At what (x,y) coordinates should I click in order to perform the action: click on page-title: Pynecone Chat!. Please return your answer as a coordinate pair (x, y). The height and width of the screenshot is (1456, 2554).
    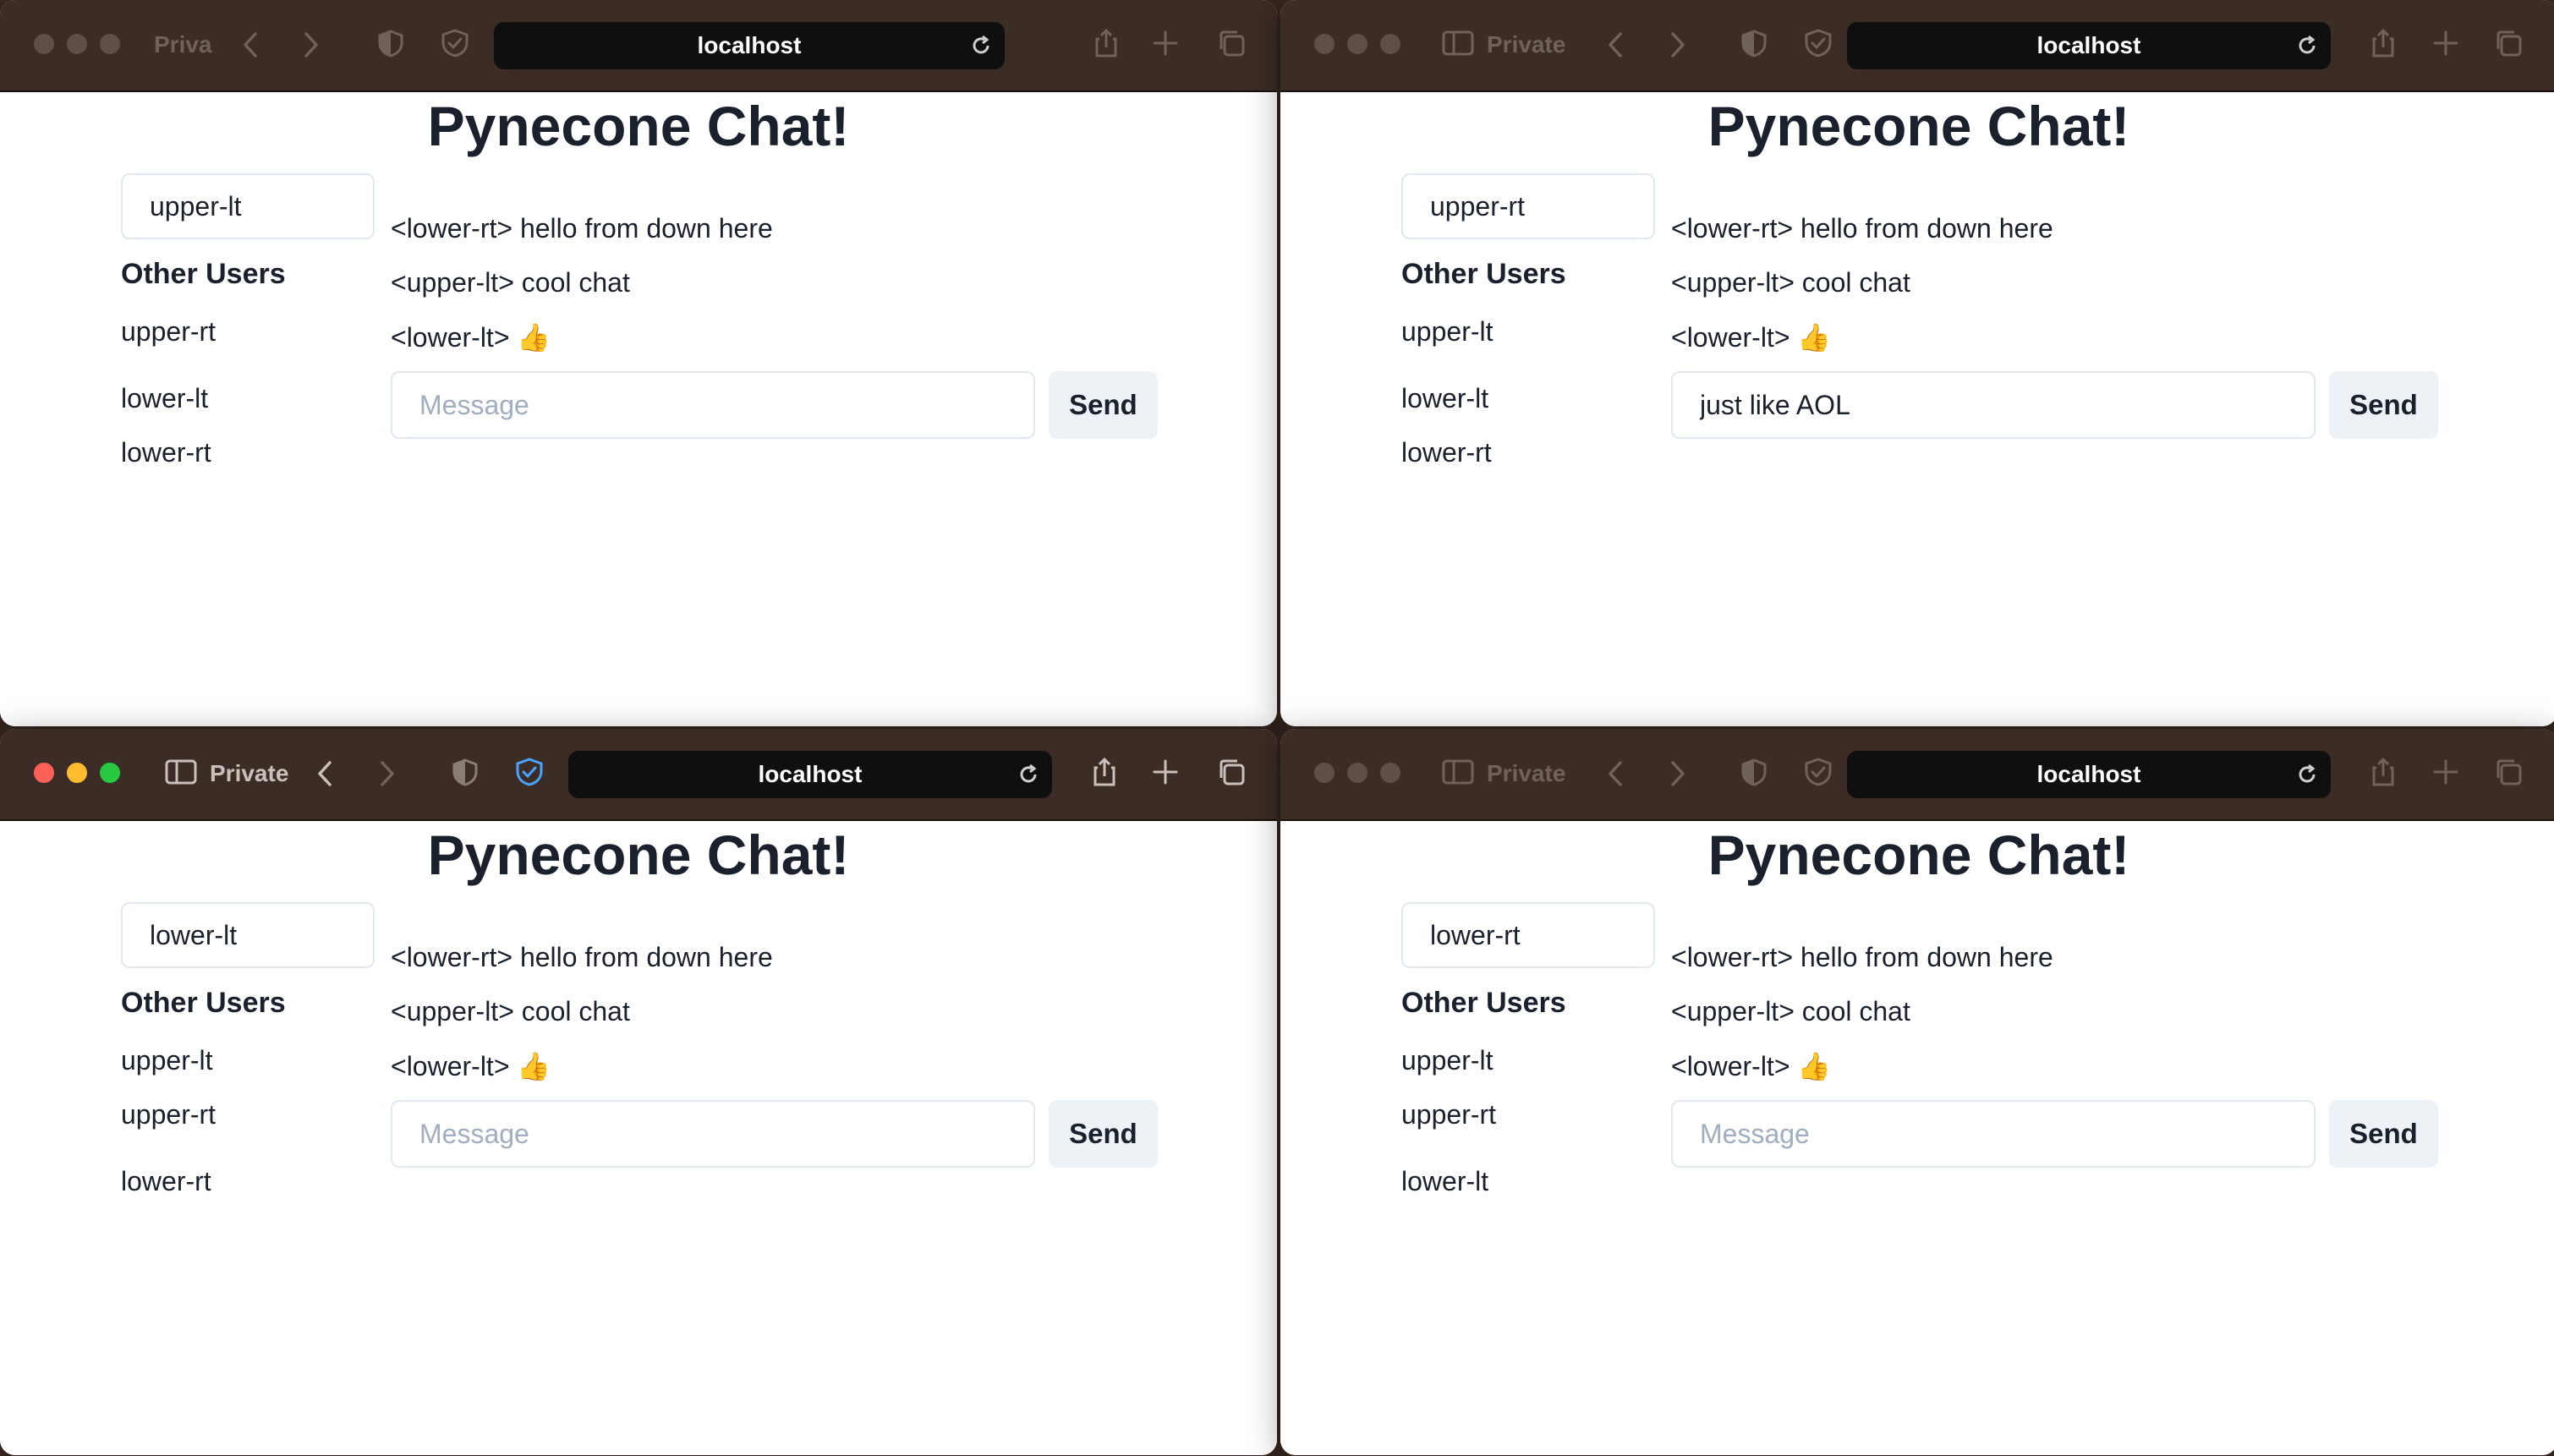
    Looking at the image, I should click on (1919, 855).